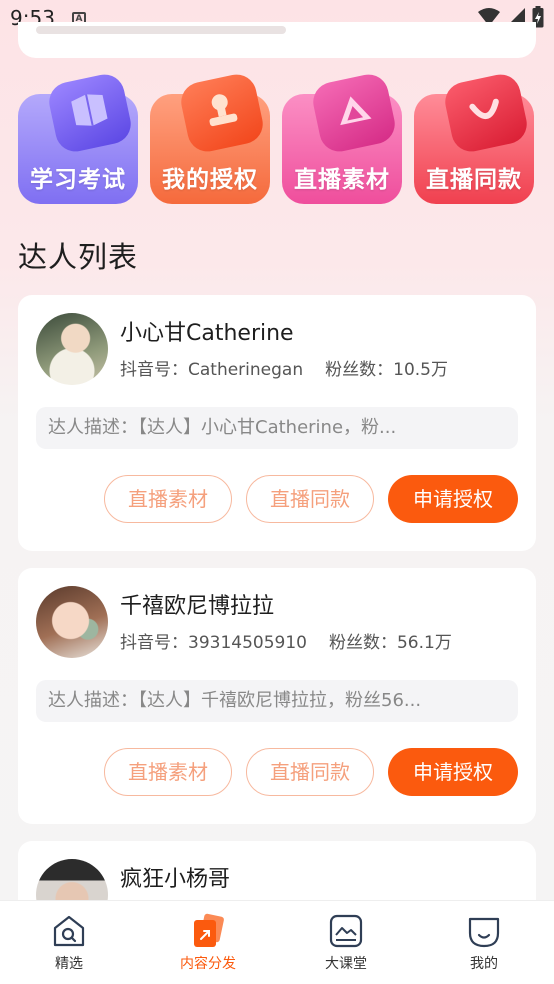 The height and width of the screenshot is (984, 554). What do you see at coordinates (277, 942) in the screenshot?
I see `bottom-nav: 精选 内容分发 大课堂 我的` at bounding box center [277, 942].